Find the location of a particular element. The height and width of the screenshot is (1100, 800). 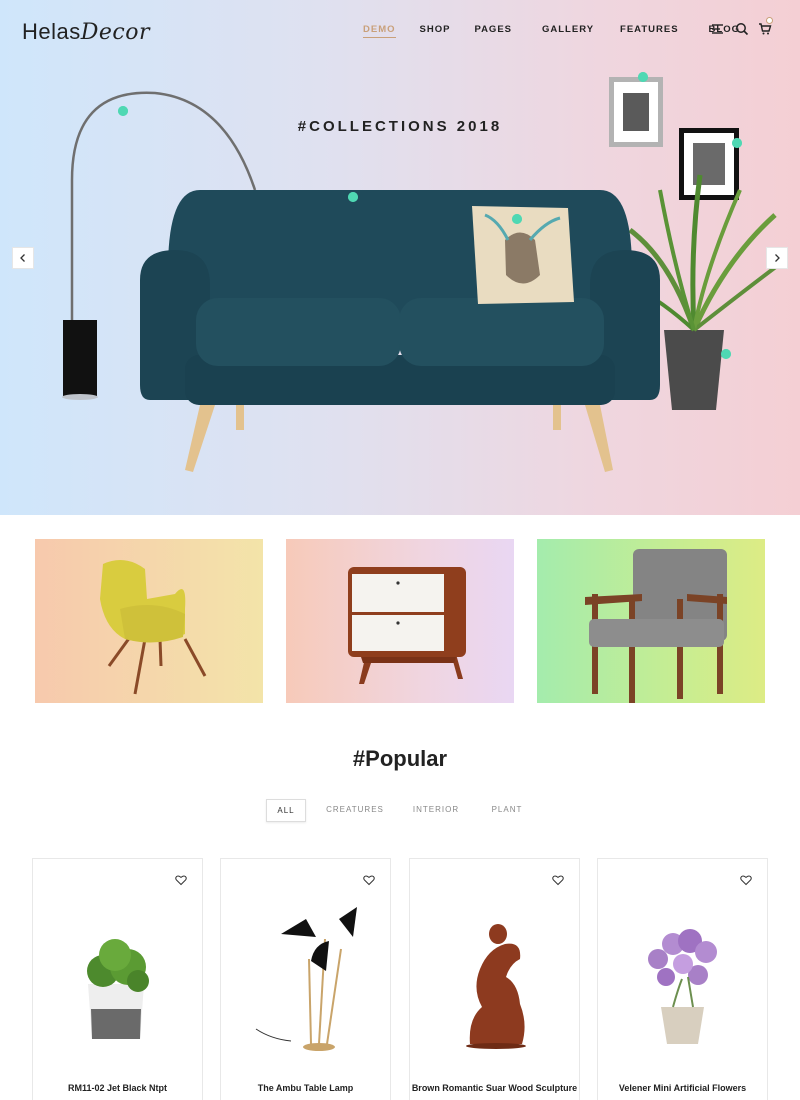

chevron-right-icon is located at coordinates (777, 258).